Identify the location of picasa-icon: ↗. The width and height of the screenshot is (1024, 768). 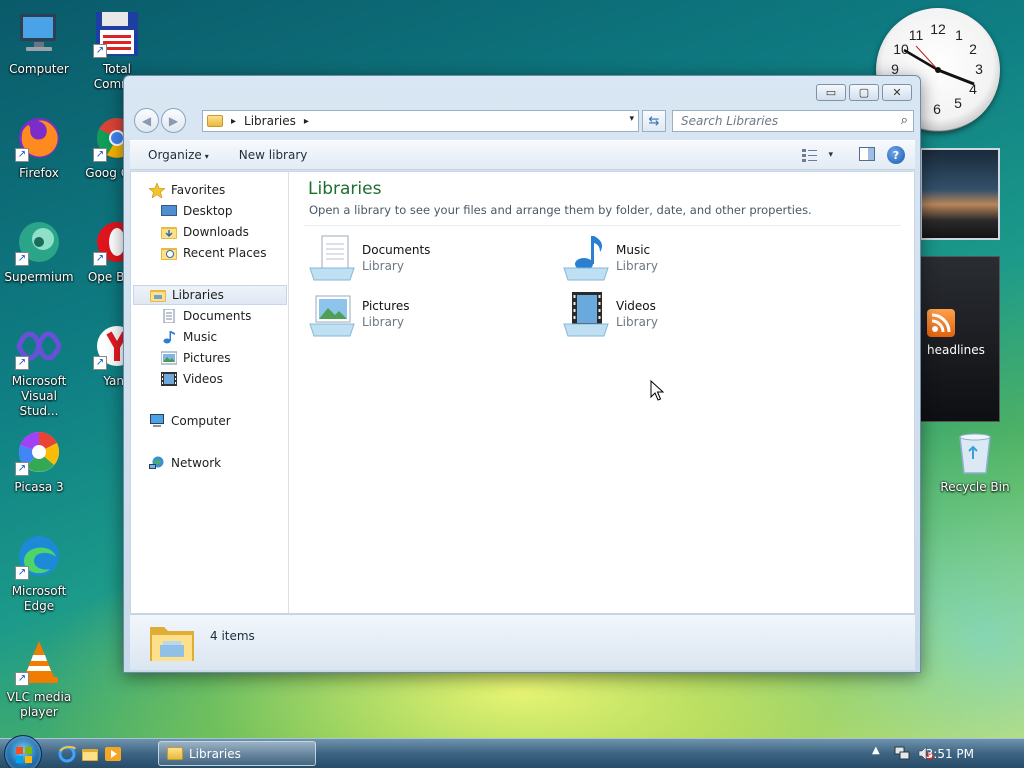
(39, 452).